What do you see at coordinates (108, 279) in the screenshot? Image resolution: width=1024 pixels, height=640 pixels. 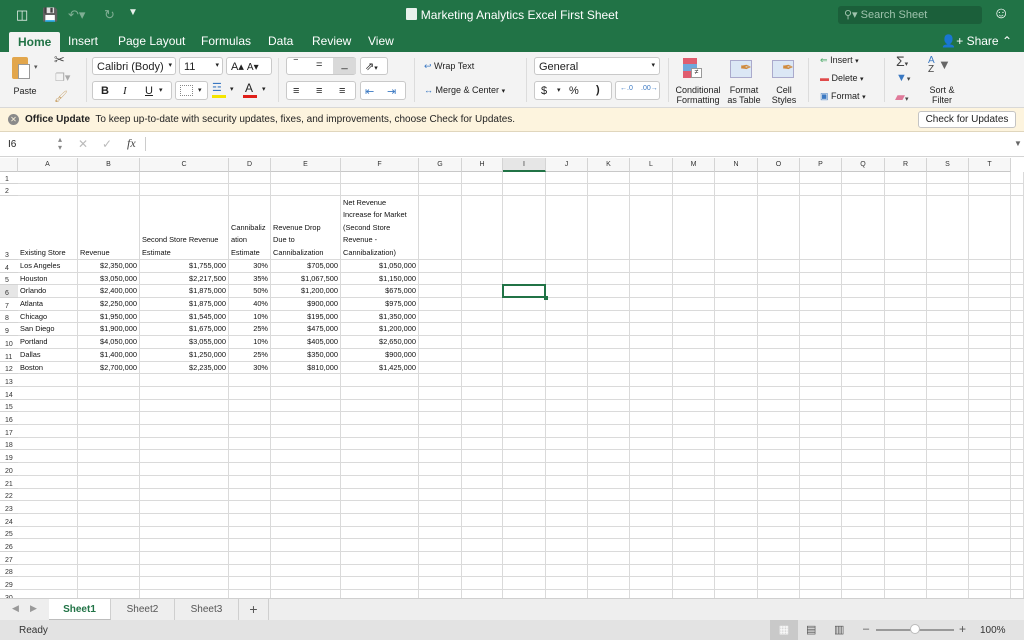 I see `cell-b5: $3,050,000` at bounding box center [108, 279].